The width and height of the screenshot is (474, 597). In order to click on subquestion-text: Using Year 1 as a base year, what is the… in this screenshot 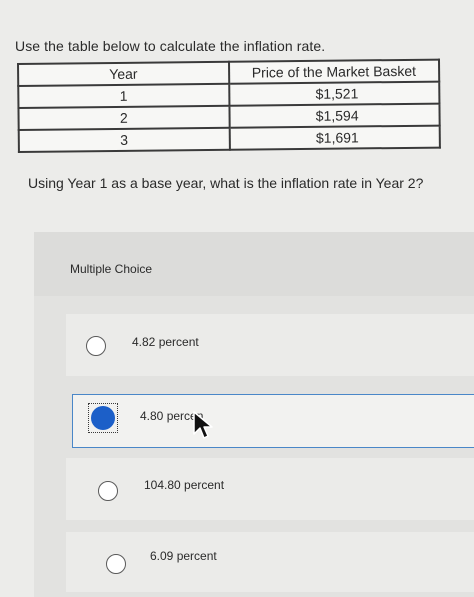, I will do `click(226, 183)`.